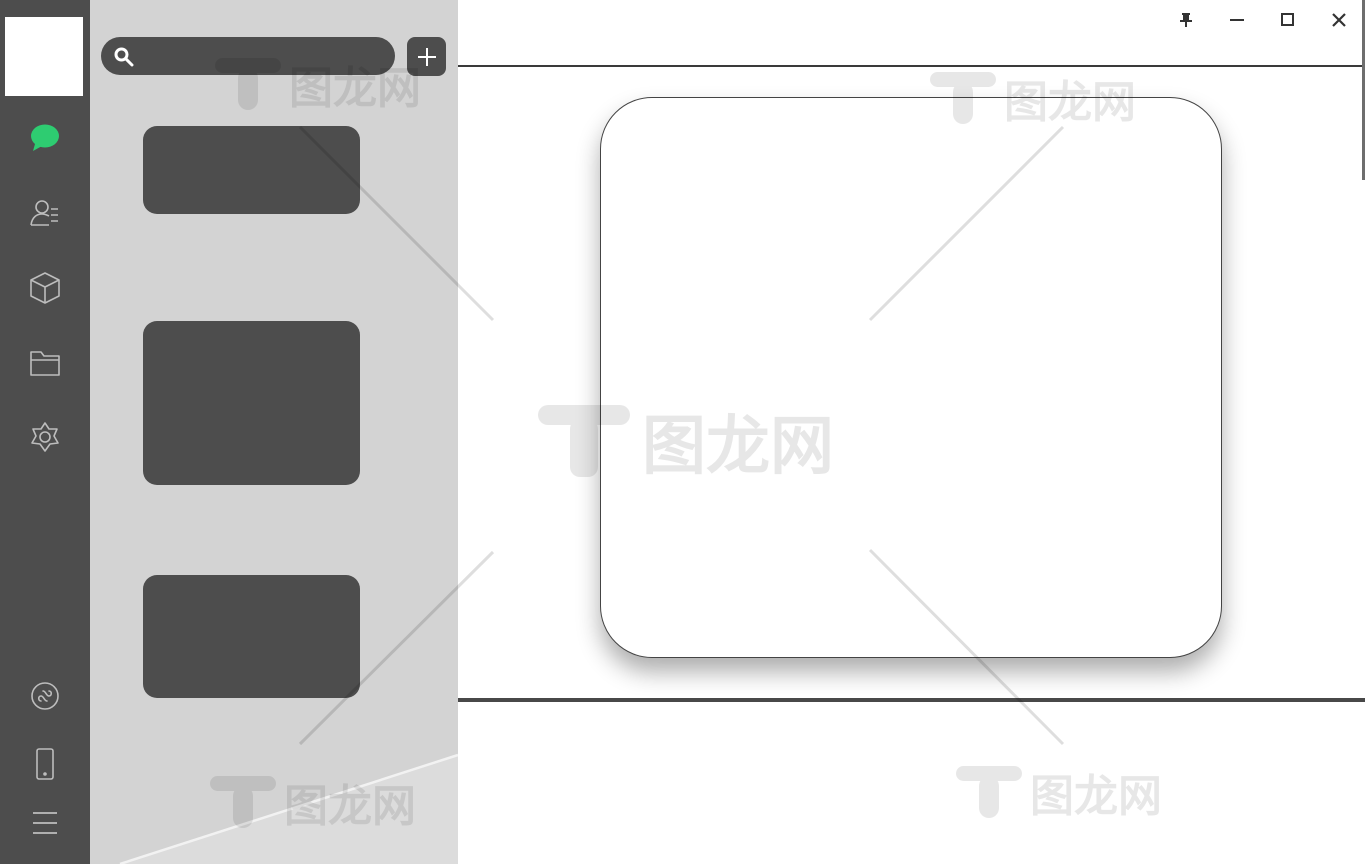 The width and height of the screenshot is (1365, 864). I want to click on contacts-nav-button, so click(45, 213).